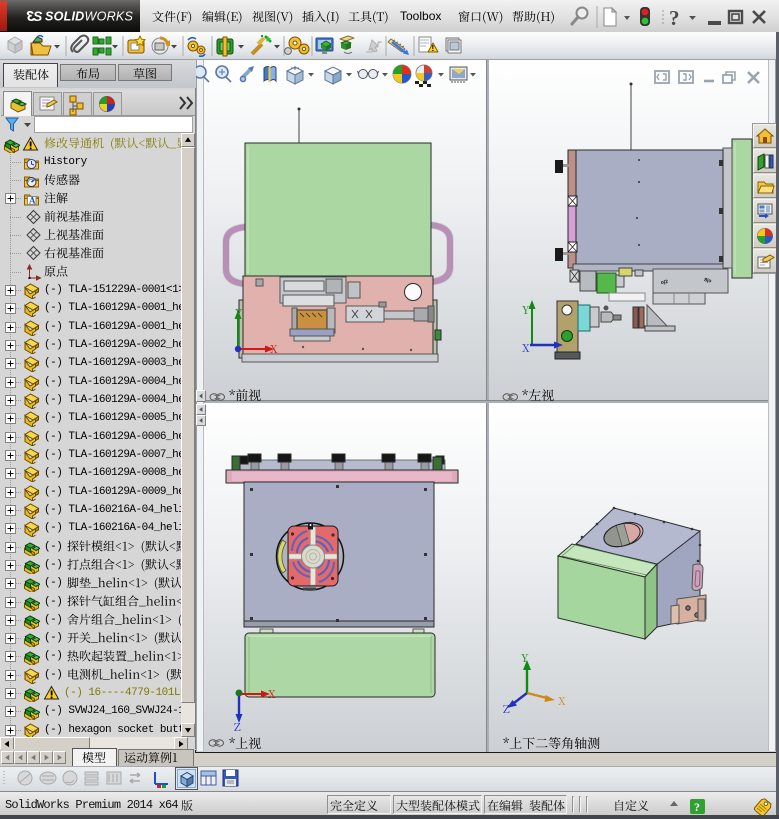  What do you see at coordinates (89, 17) in the screenshot?
I see `svg-text: SOLIDWORKS` at bounding box center [89, 17].